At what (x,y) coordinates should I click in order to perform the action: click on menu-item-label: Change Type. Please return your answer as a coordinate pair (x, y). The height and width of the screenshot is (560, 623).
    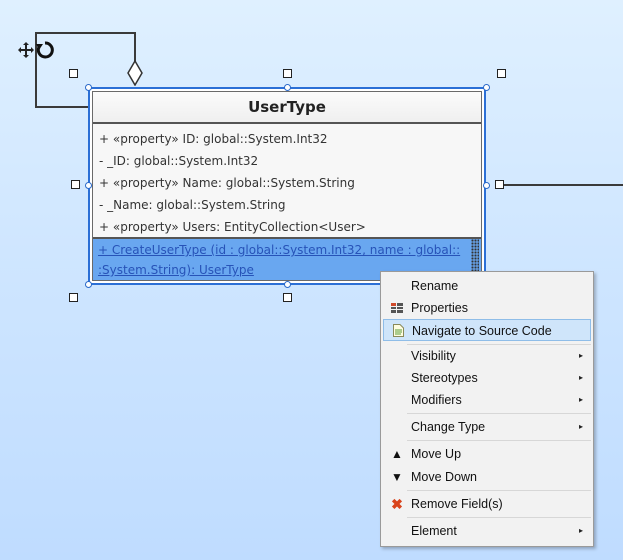
    Looking at the image, I should click on (448, 427).